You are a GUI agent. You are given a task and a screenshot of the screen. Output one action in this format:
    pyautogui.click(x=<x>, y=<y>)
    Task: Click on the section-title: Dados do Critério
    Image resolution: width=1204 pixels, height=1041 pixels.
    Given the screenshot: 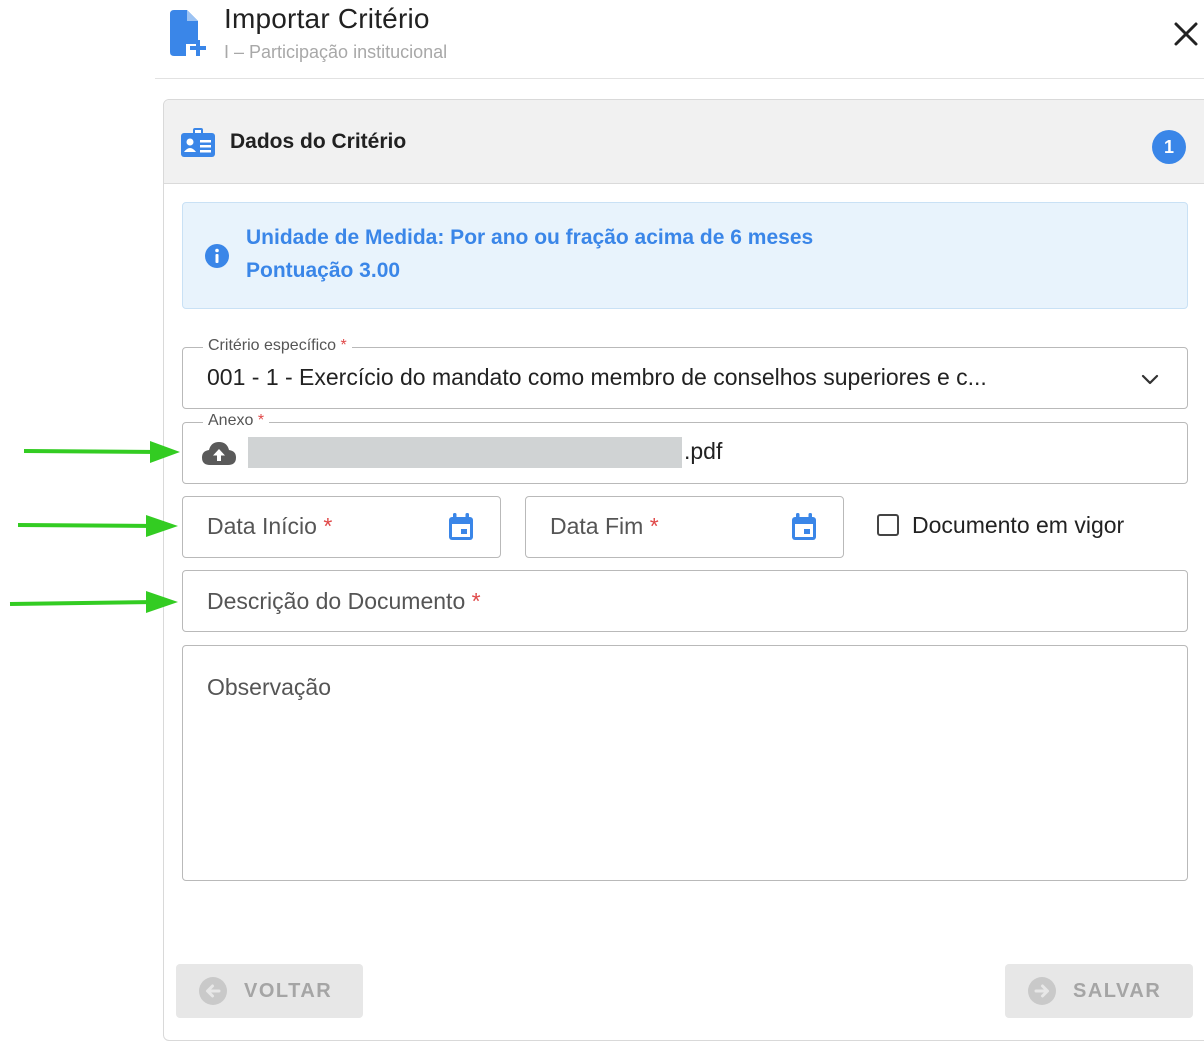 What is the action you would take?
    pyautogui.click(x=318, y=141)
    